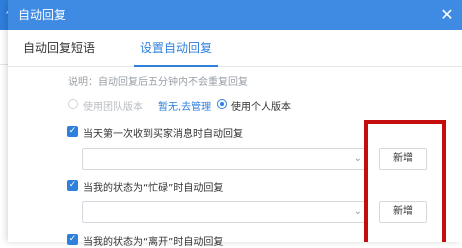 The width and height of the screenshot is (462, 248). I want to click on add-busy-reply-button: 新增, so click(403, 212).